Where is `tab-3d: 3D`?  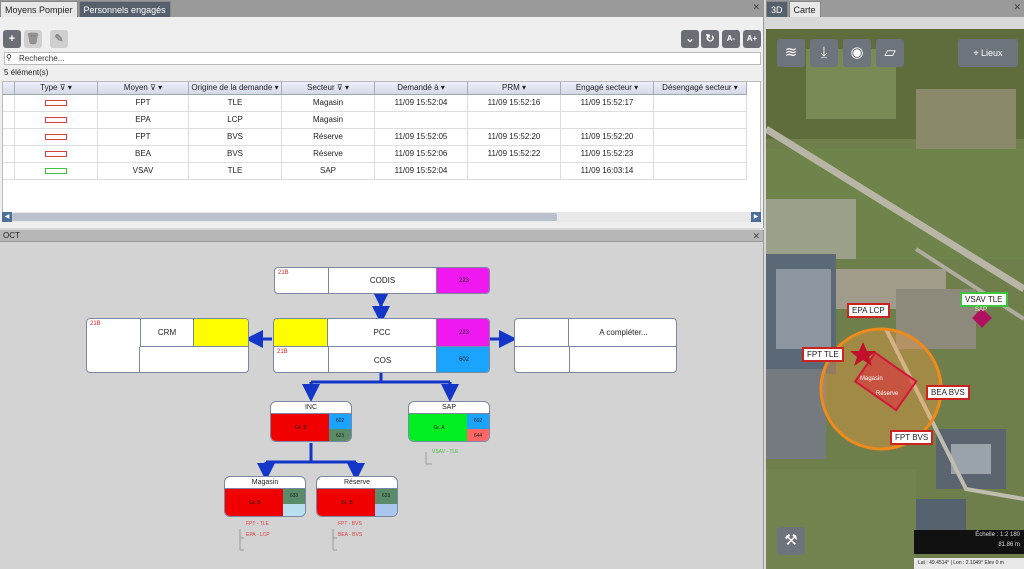 tab-3d: 3D is located at coordinates (777, 9).